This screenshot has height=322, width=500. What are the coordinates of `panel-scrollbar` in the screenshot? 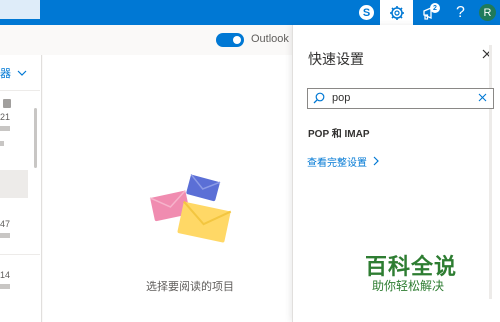 It's located at (490, 172).